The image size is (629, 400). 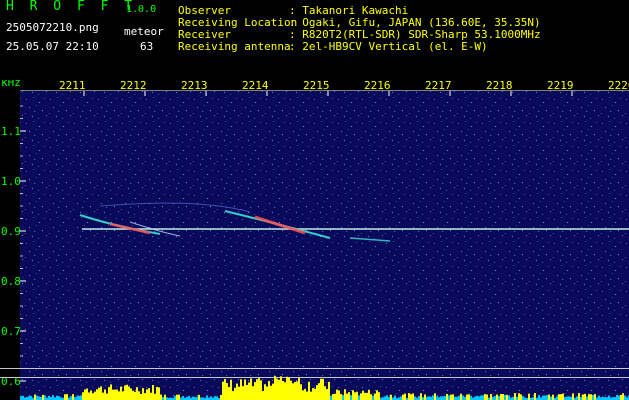 What do you see at coordinates (52, 46) in the screenshot?
I see `date-time: 25.05.07 22:10` at bounding box center [52, 46].